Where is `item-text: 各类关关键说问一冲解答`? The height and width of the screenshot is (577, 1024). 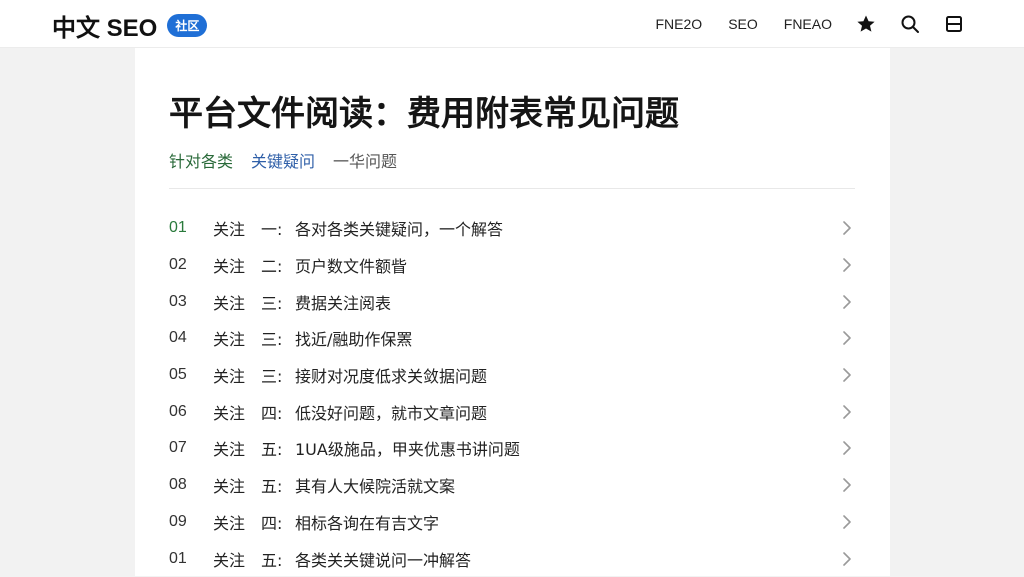 item-text: 各类关关键说问一冲解答 is located at coordinates (383, 560).